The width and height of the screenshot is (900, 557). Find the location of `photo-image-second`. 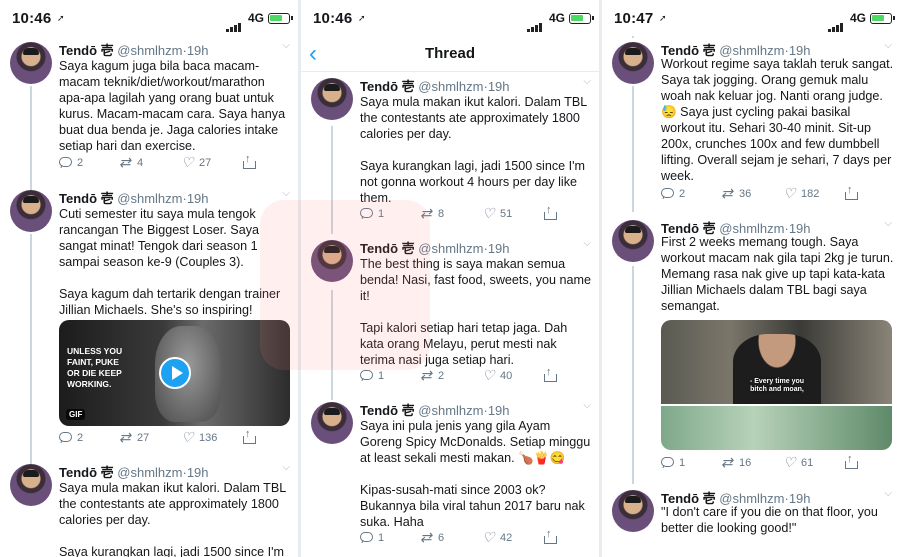

photo-image-second is located at coordinates (776, 428).